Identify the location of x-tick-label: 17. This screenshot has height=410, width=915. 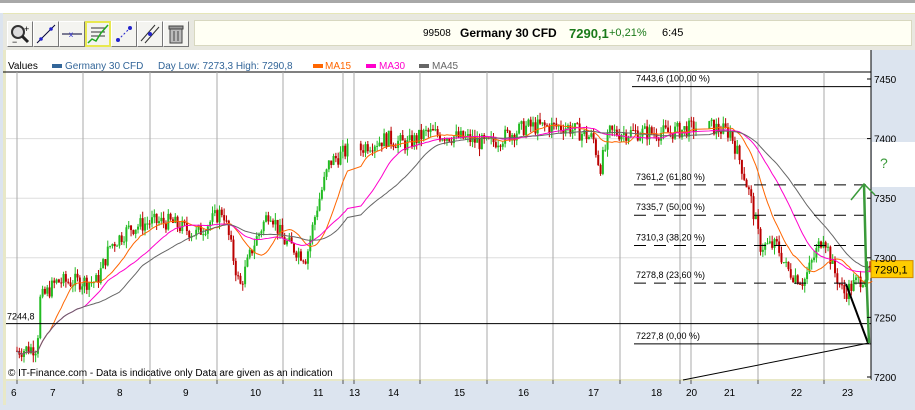
(594, 393).